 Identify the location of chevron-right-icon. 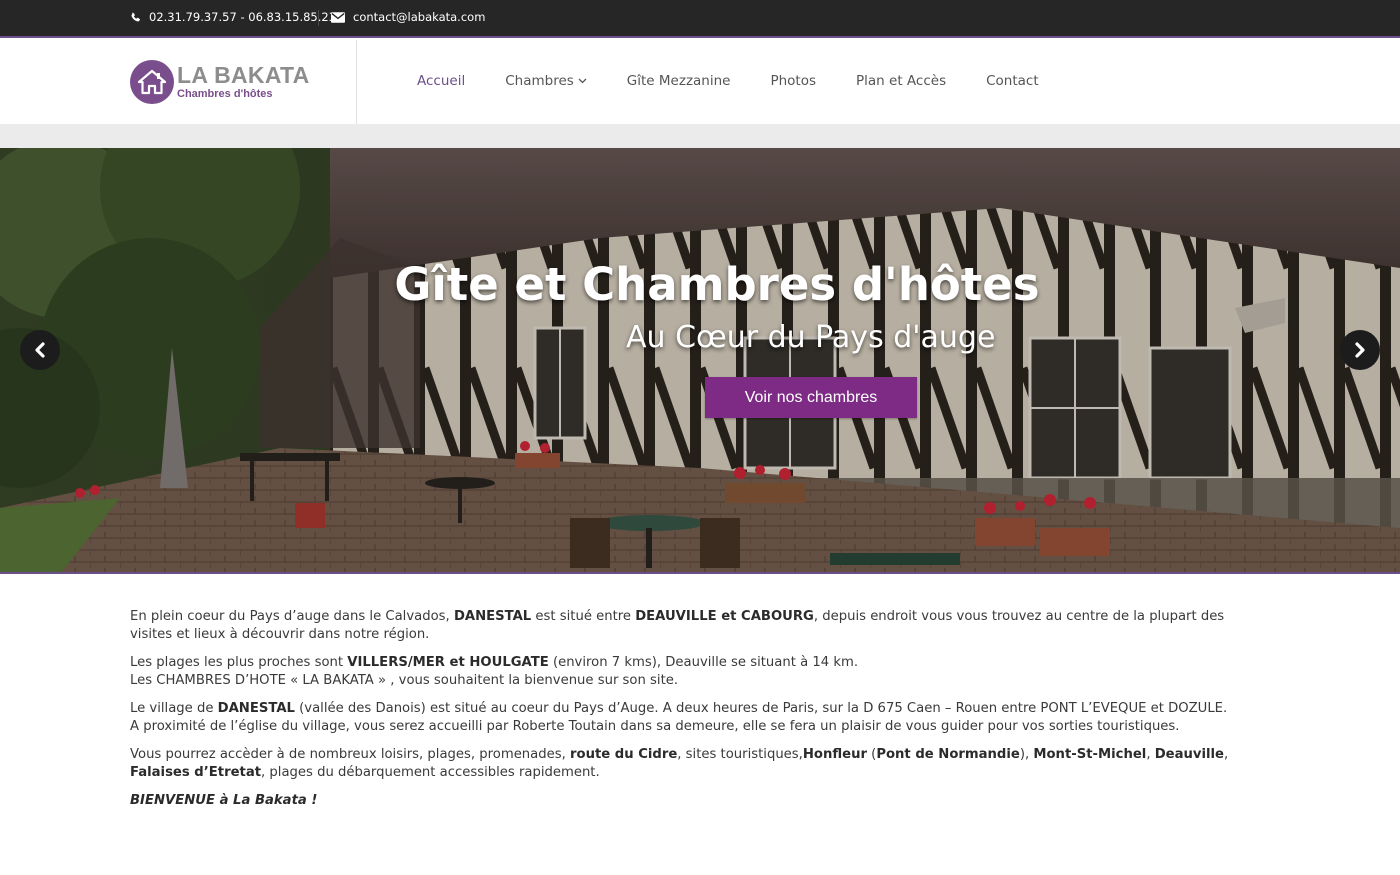
(1360, 350).